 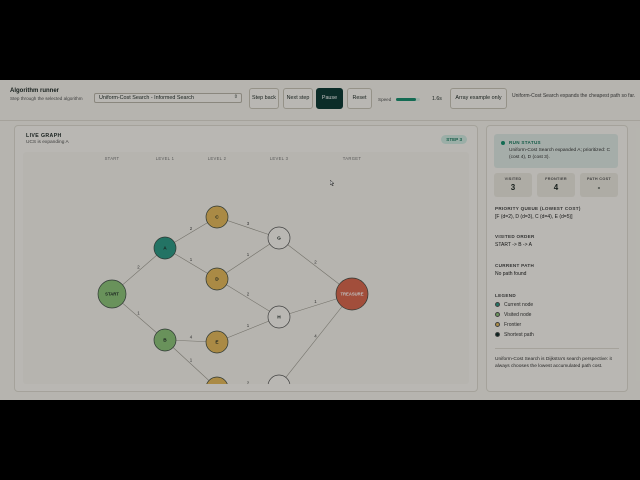 I want to click on frontier-node-swatch-icon, so click(x=497, y=325).